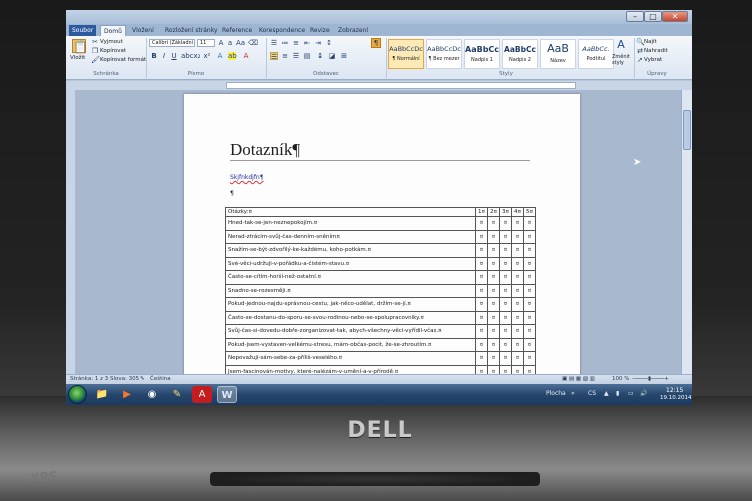 The height and width of the screenshot is (501, 752). I want to click on change-styles-icon: A, so click(621, 45).